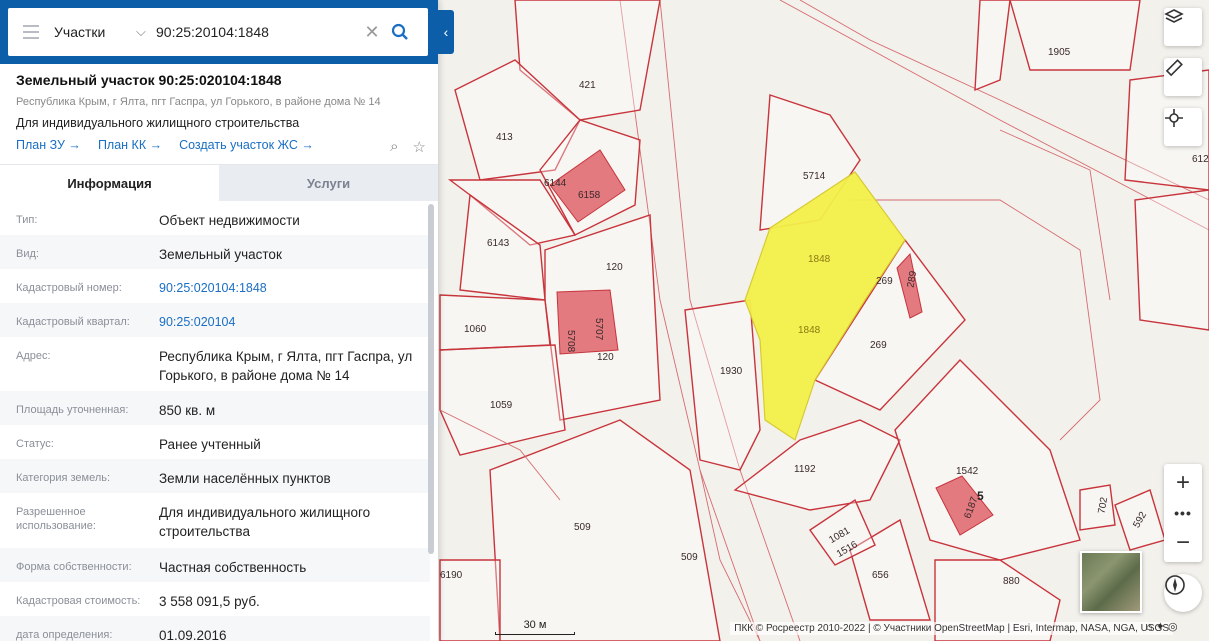 This screenshot has height=641, width=1209. I want to click on locate-button, so click(1183, 127).